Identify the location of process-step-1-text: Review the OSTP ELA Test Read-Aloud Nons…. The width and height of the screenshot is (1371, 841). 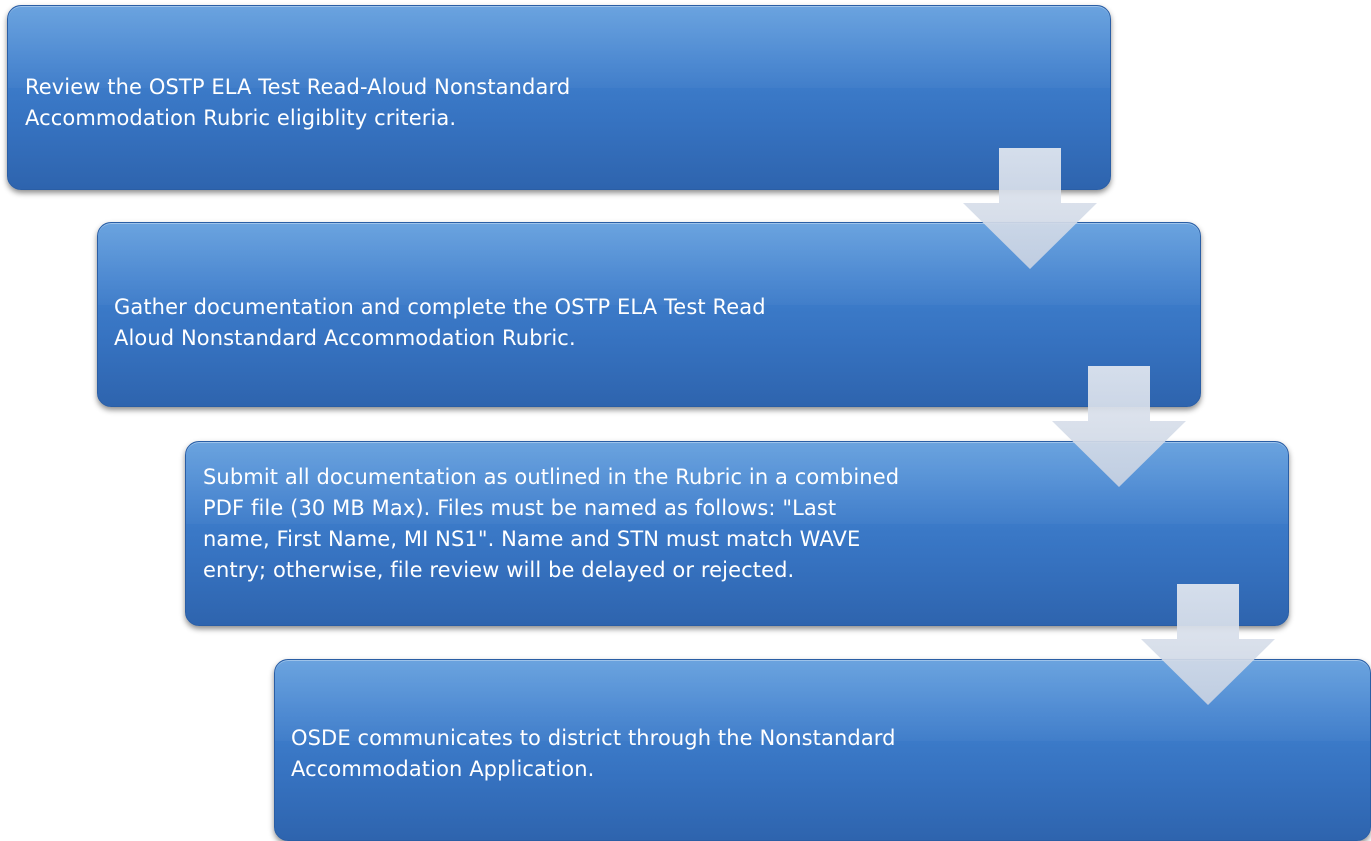
(298, 102).